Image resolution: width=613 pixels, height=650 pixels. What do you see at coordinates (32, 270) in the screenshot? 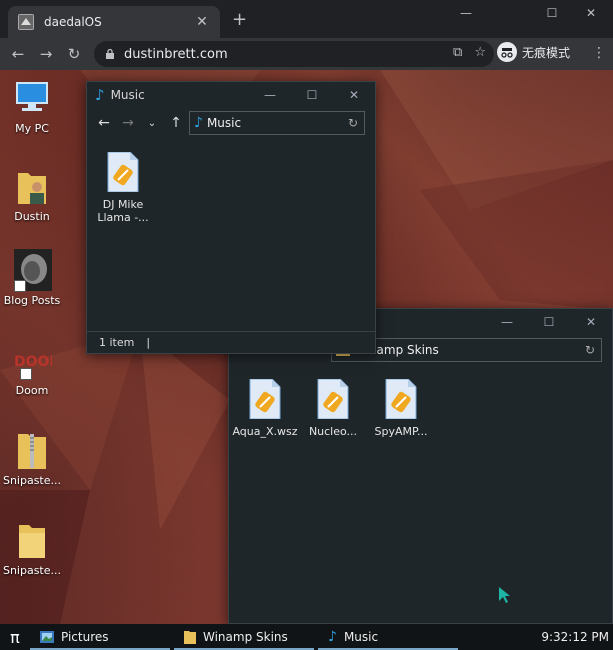
I see `blog-shortcut-icon` at bounding box center [32, 270].